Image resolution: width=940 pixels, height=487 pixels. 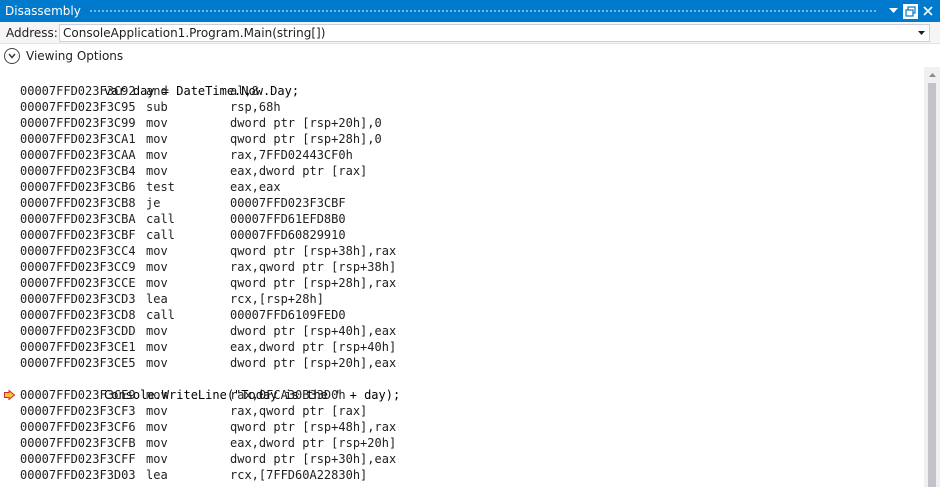 I want to click on instruction-address: 00007FFD023F3CC4, so click(x=78, y=251).